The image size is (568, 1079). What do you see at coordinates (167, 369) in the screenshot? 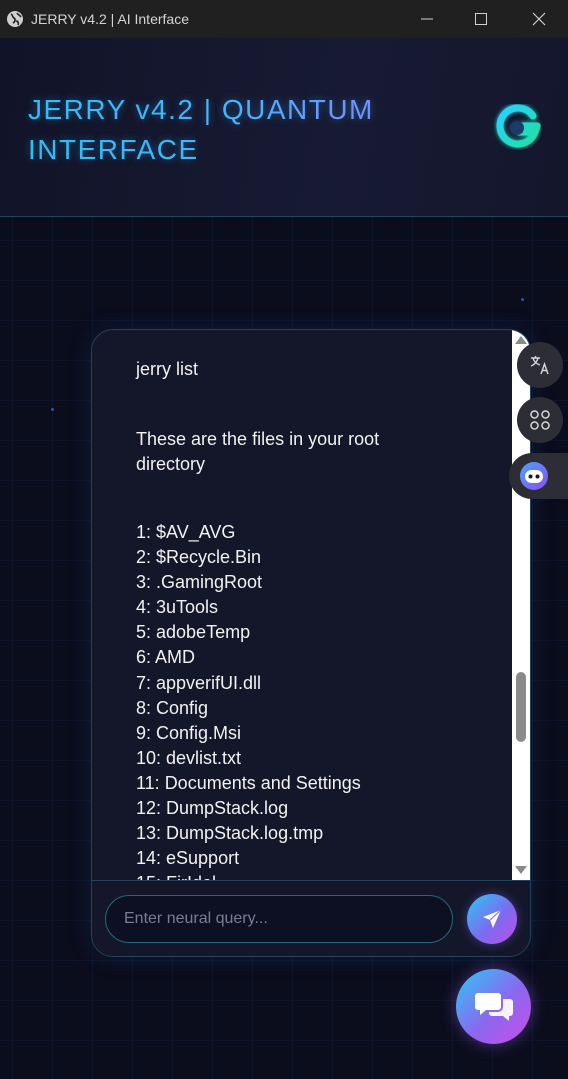
I see `user-message: jerry list` at bounding box center [167, 369].